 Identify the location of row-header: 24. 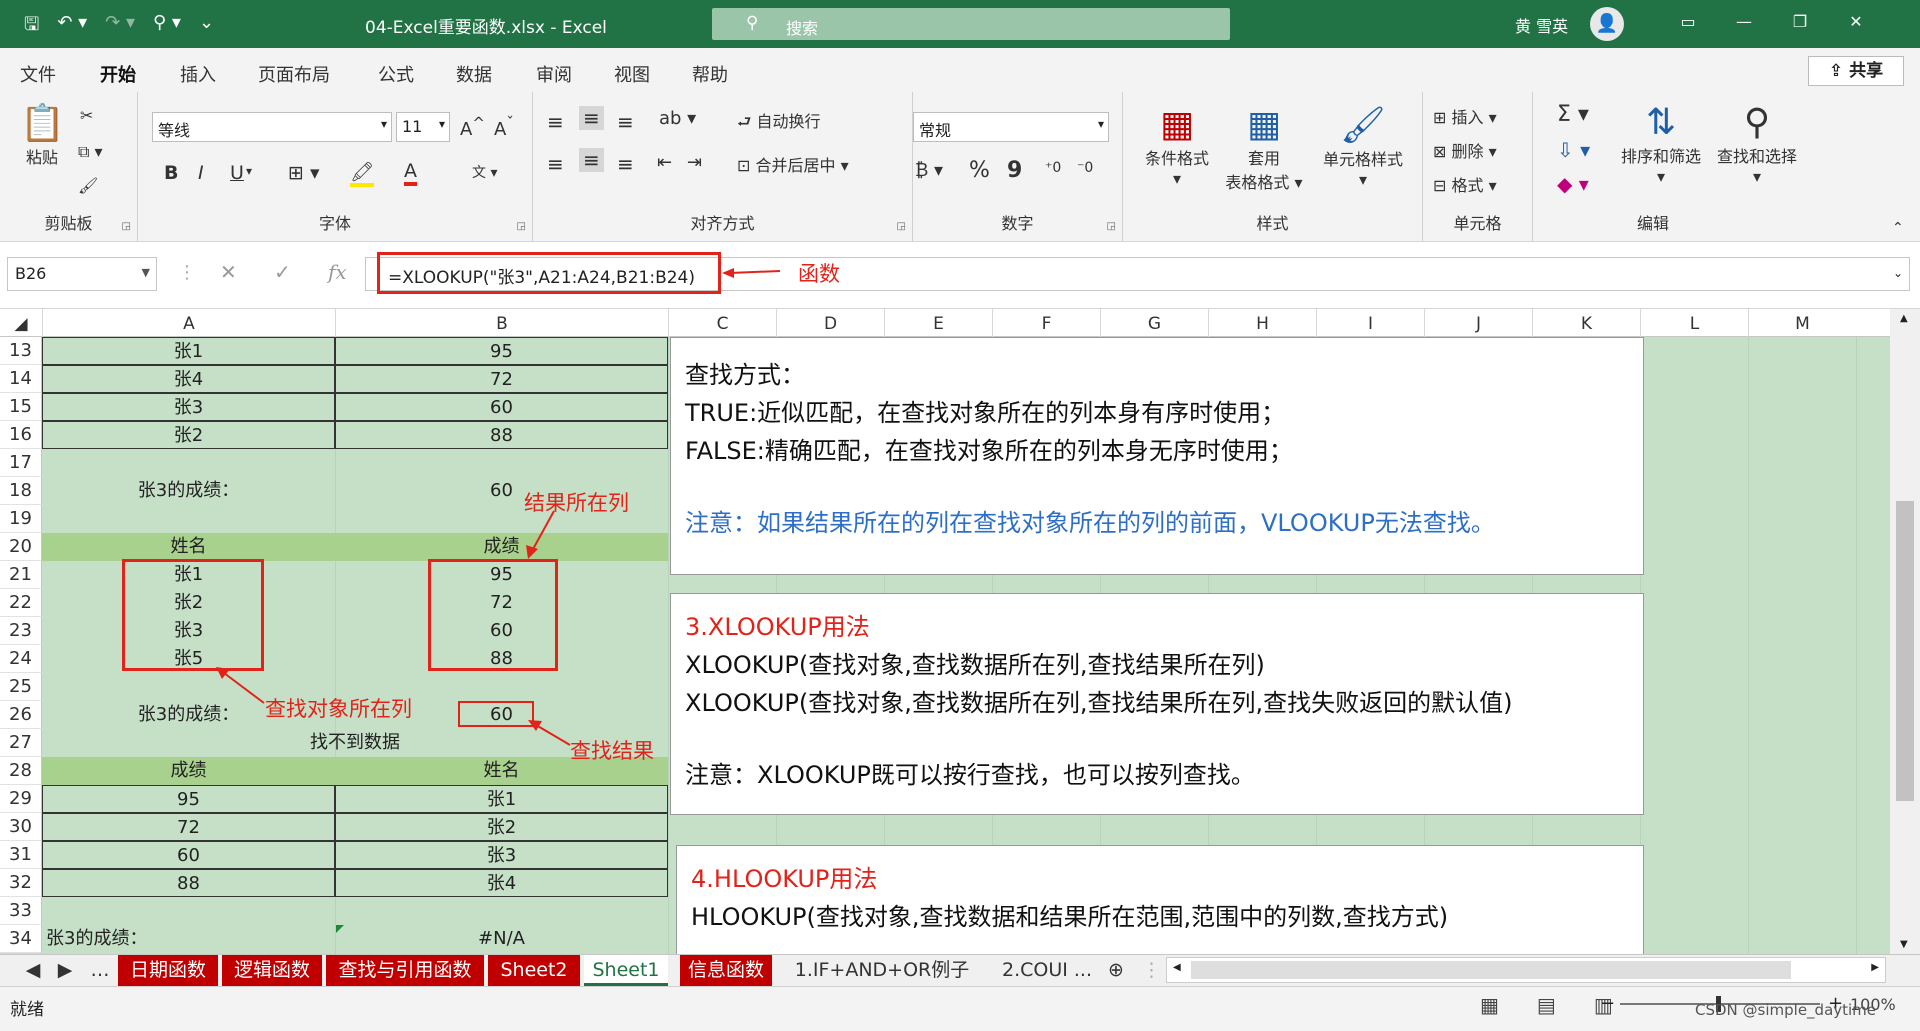
(21, 659).